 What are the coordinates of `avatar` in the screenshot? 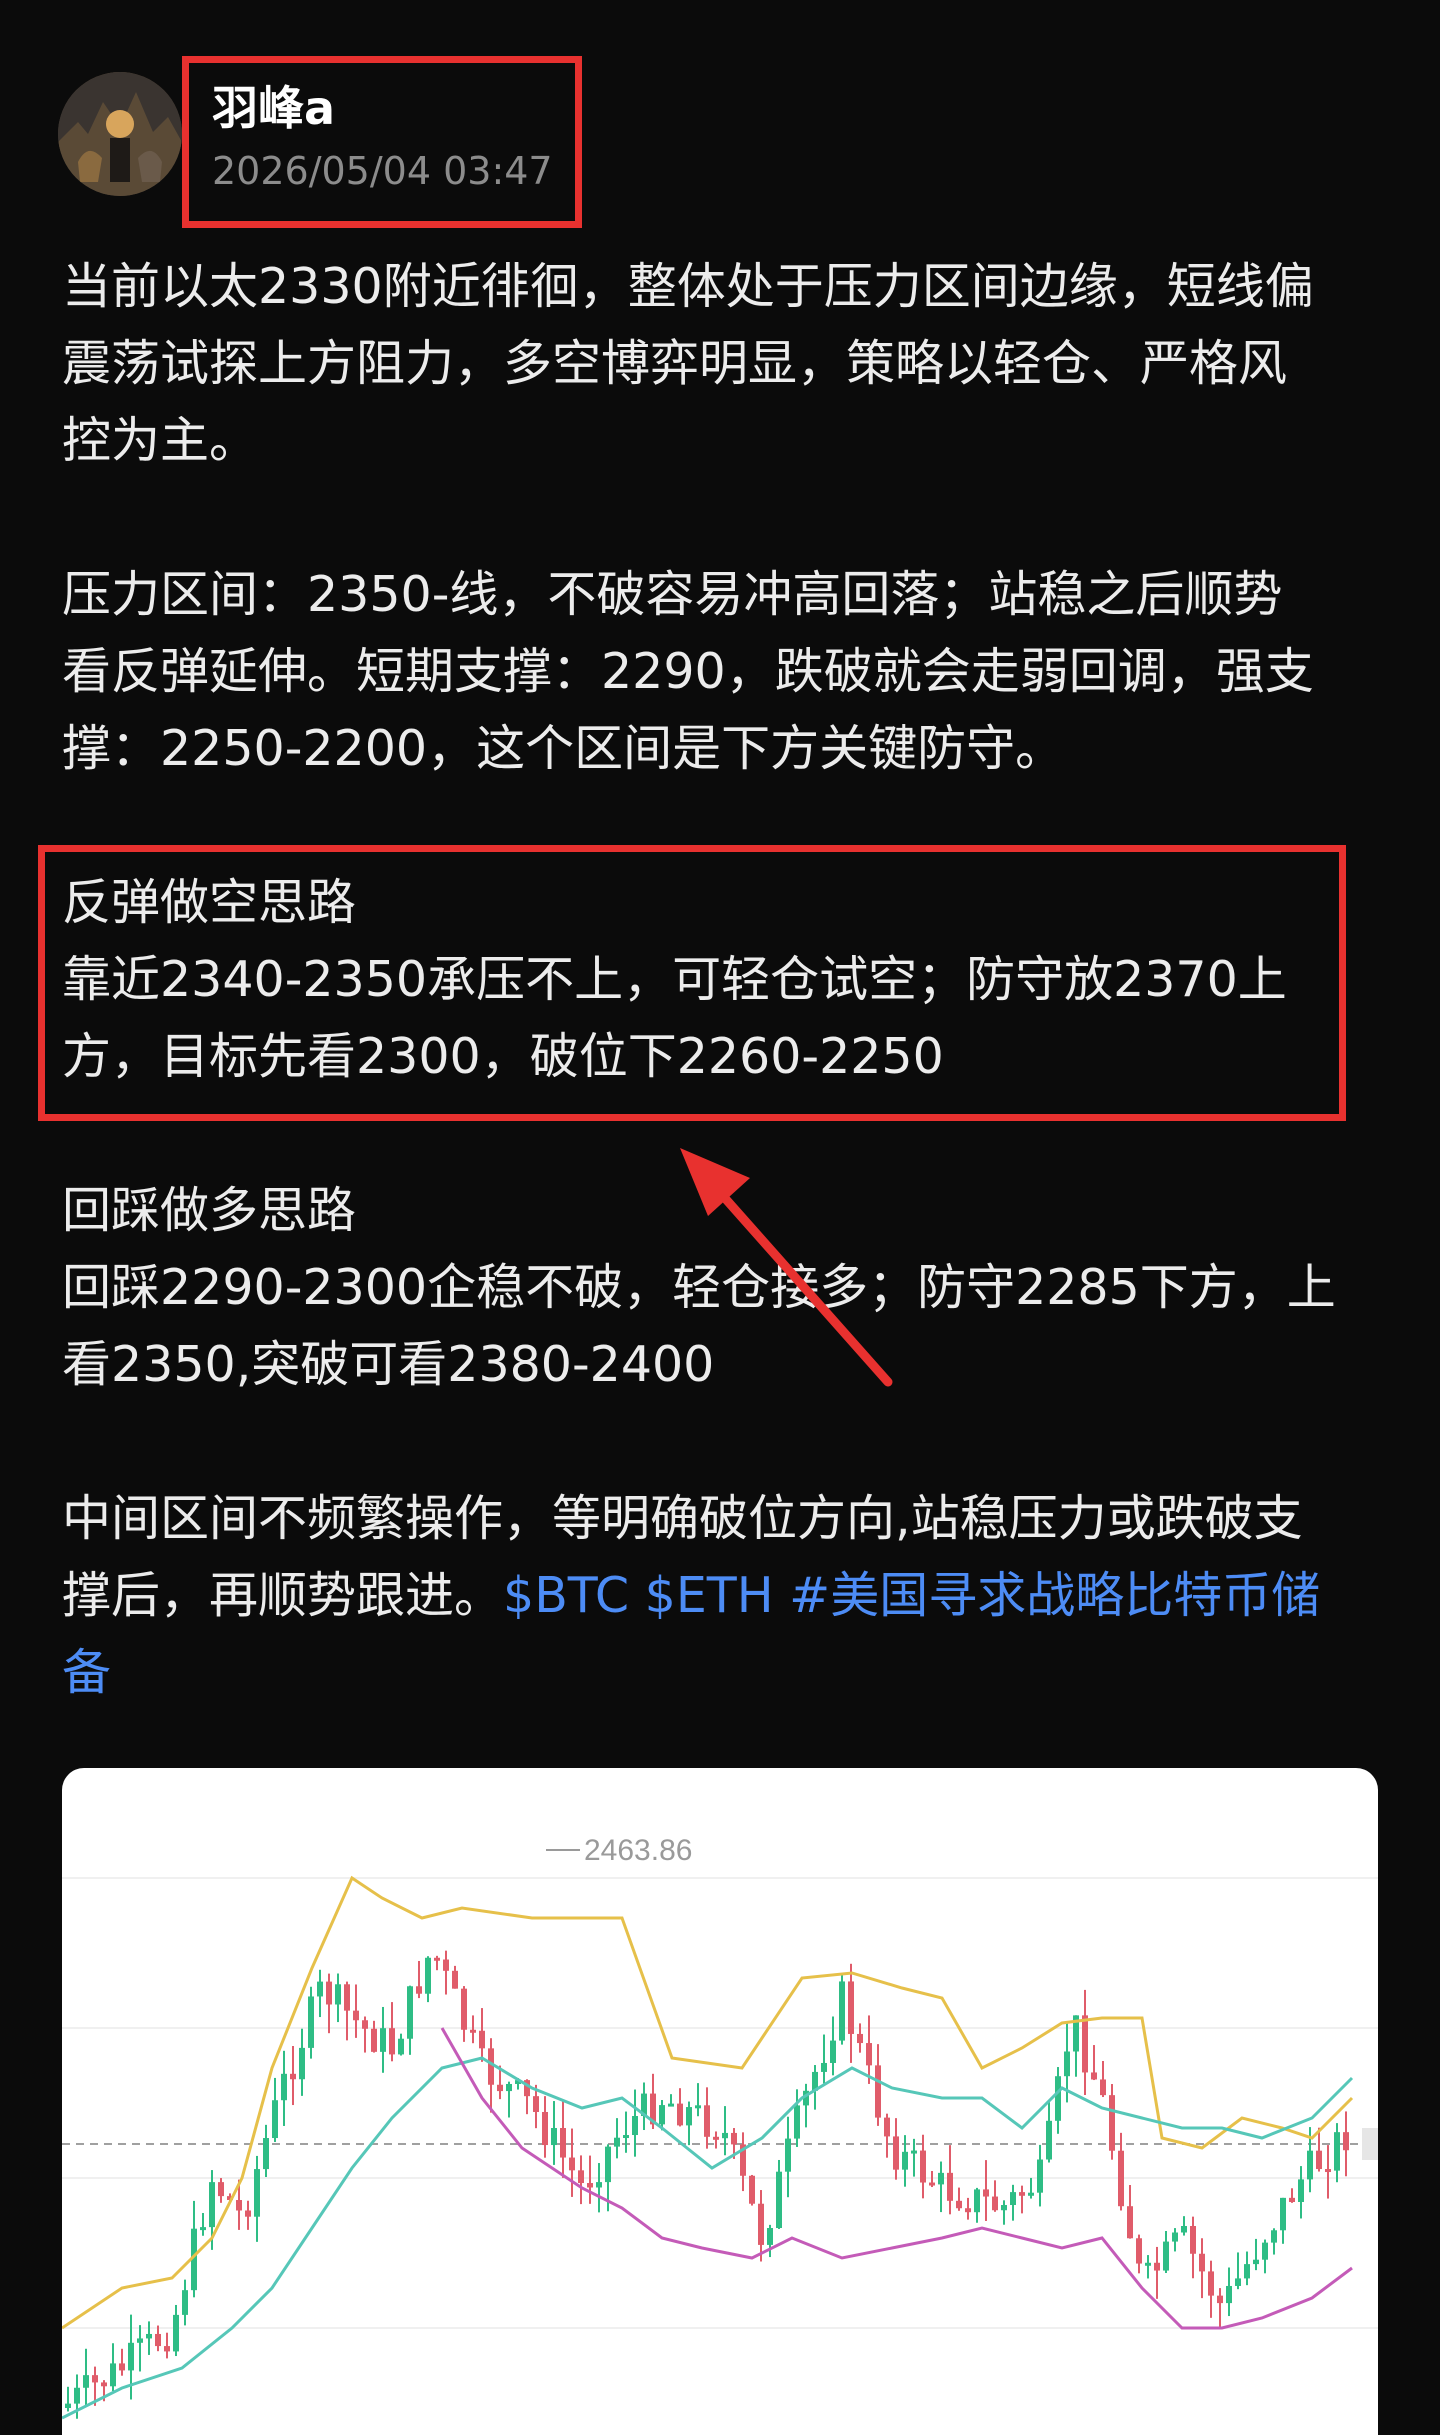 It's located at (120, 134).